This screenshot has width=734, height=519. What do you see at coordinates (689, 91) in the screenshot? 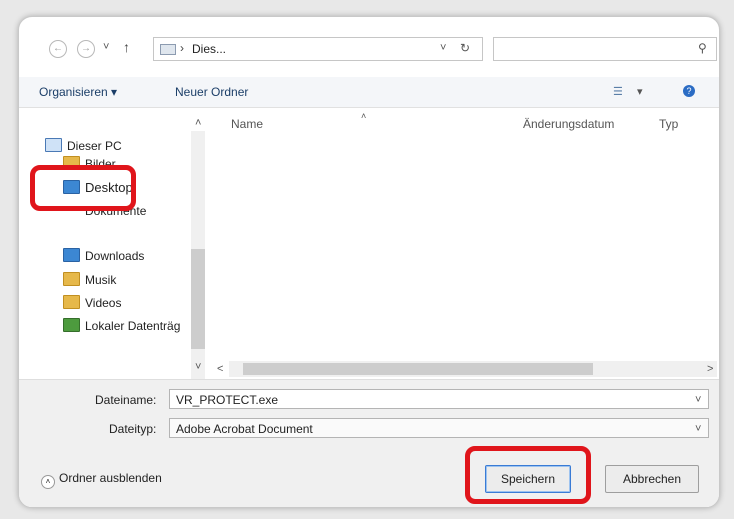
I see `help-icon: ?` at bounding box center [689, 91].